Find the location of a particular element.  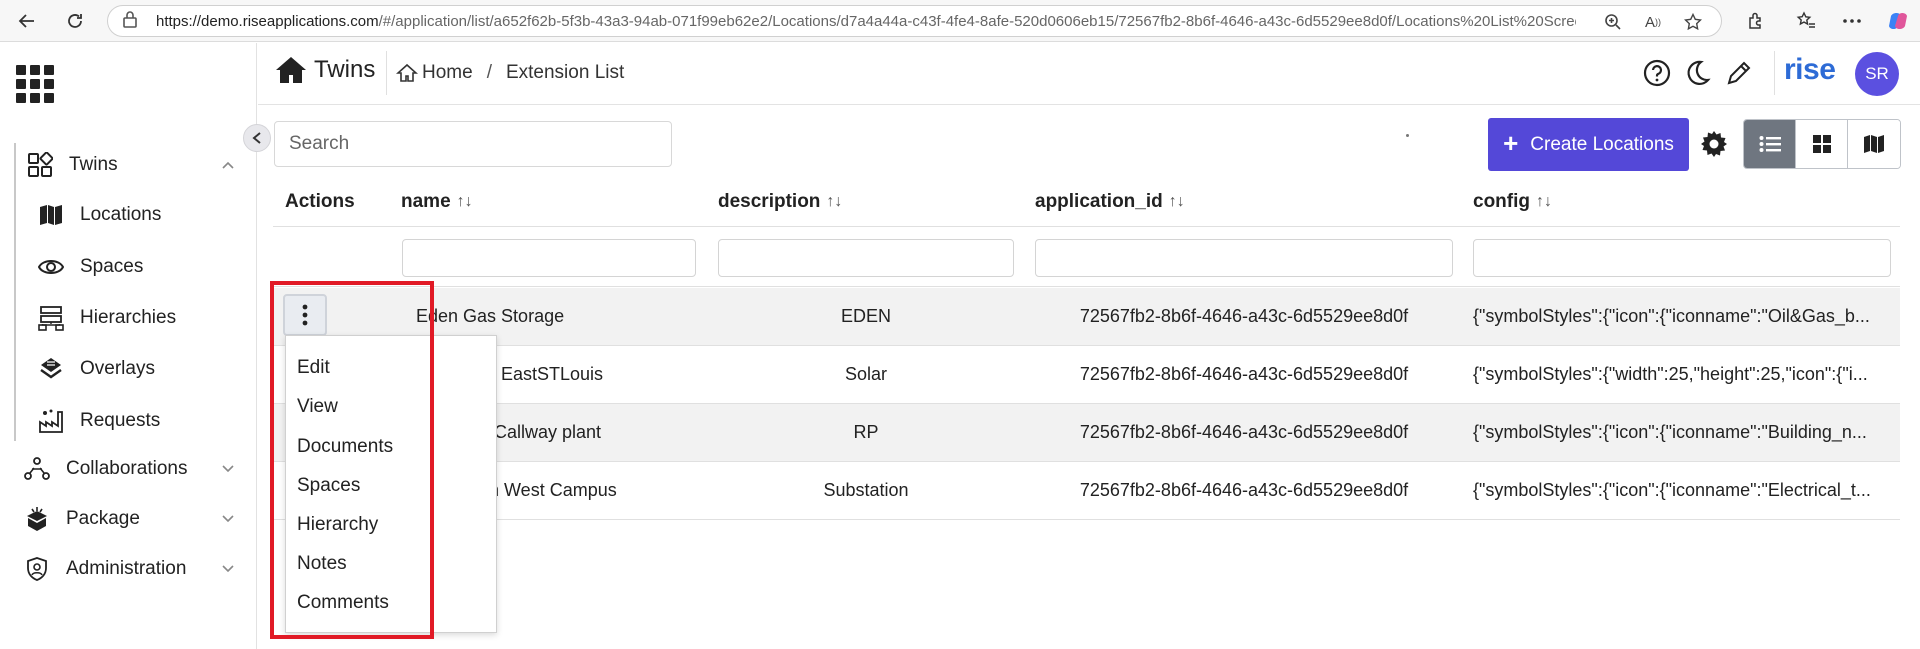

description-filter-input is located at coordinates (866, 258).